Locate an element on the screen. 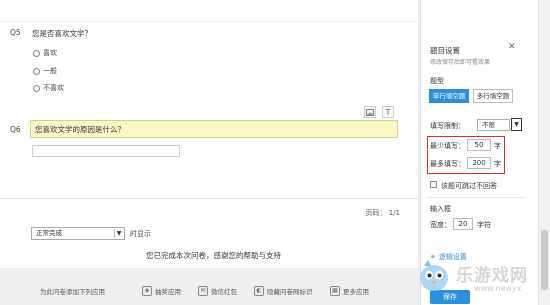  link-icon: ⚭ is located at coordinates (433, 257).